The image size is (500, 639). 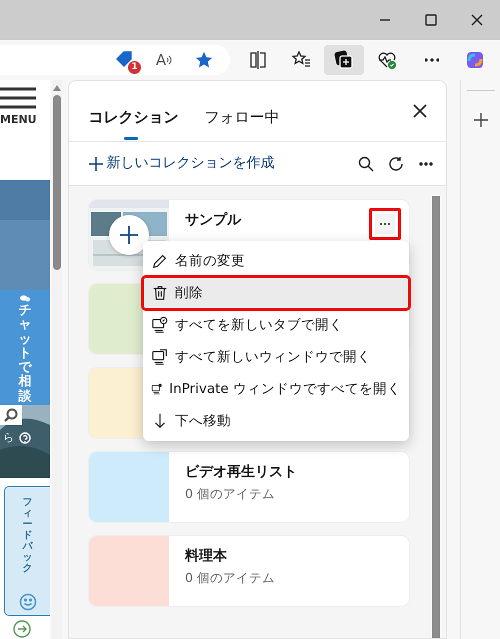 What do you see at coordinates (169, 60) in the screenshot?
I see `sound-waves-icon` at bounding box center [169, 60].